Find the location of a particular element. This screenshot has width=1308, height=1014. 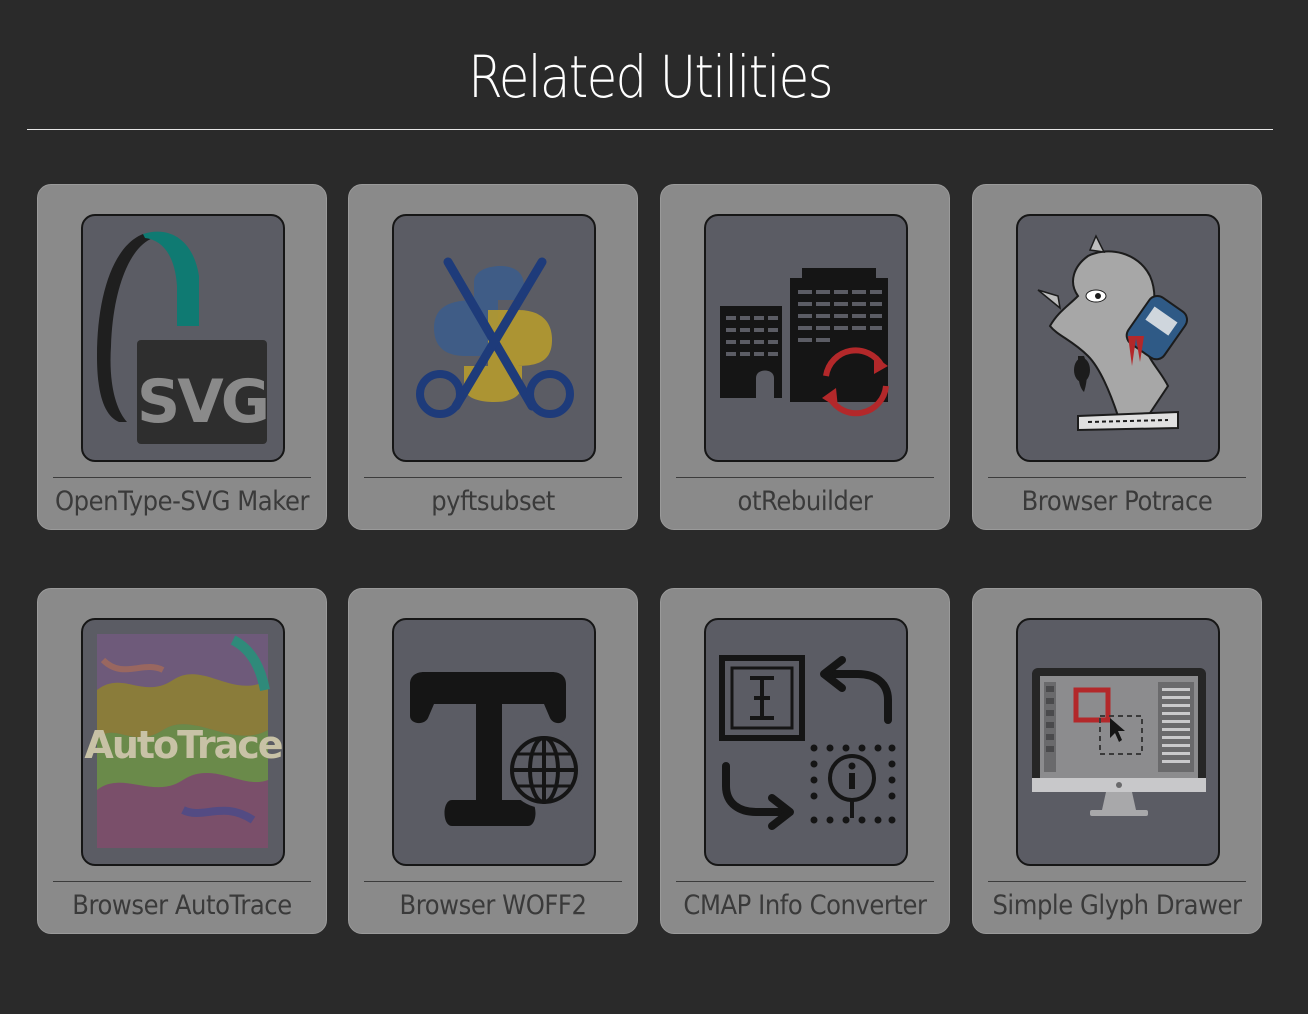

utility-card-otrebuilder: otRebuilder is located at coordinates (805, 357).